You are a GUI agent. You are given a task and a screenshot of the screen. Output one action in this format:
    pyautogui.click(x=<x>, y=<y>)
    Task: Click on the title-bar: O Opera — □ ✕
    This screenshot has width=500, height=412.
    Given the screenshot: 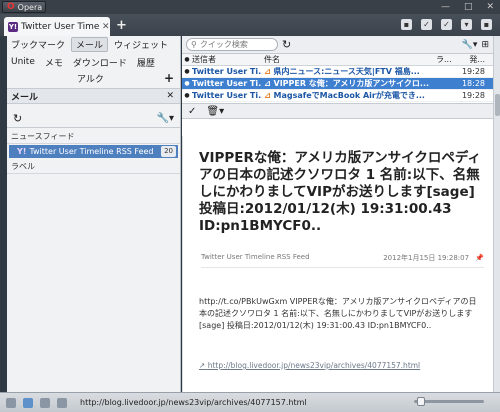 What is the action you would take?
    pyautogui.click(x=250, y=7)
    